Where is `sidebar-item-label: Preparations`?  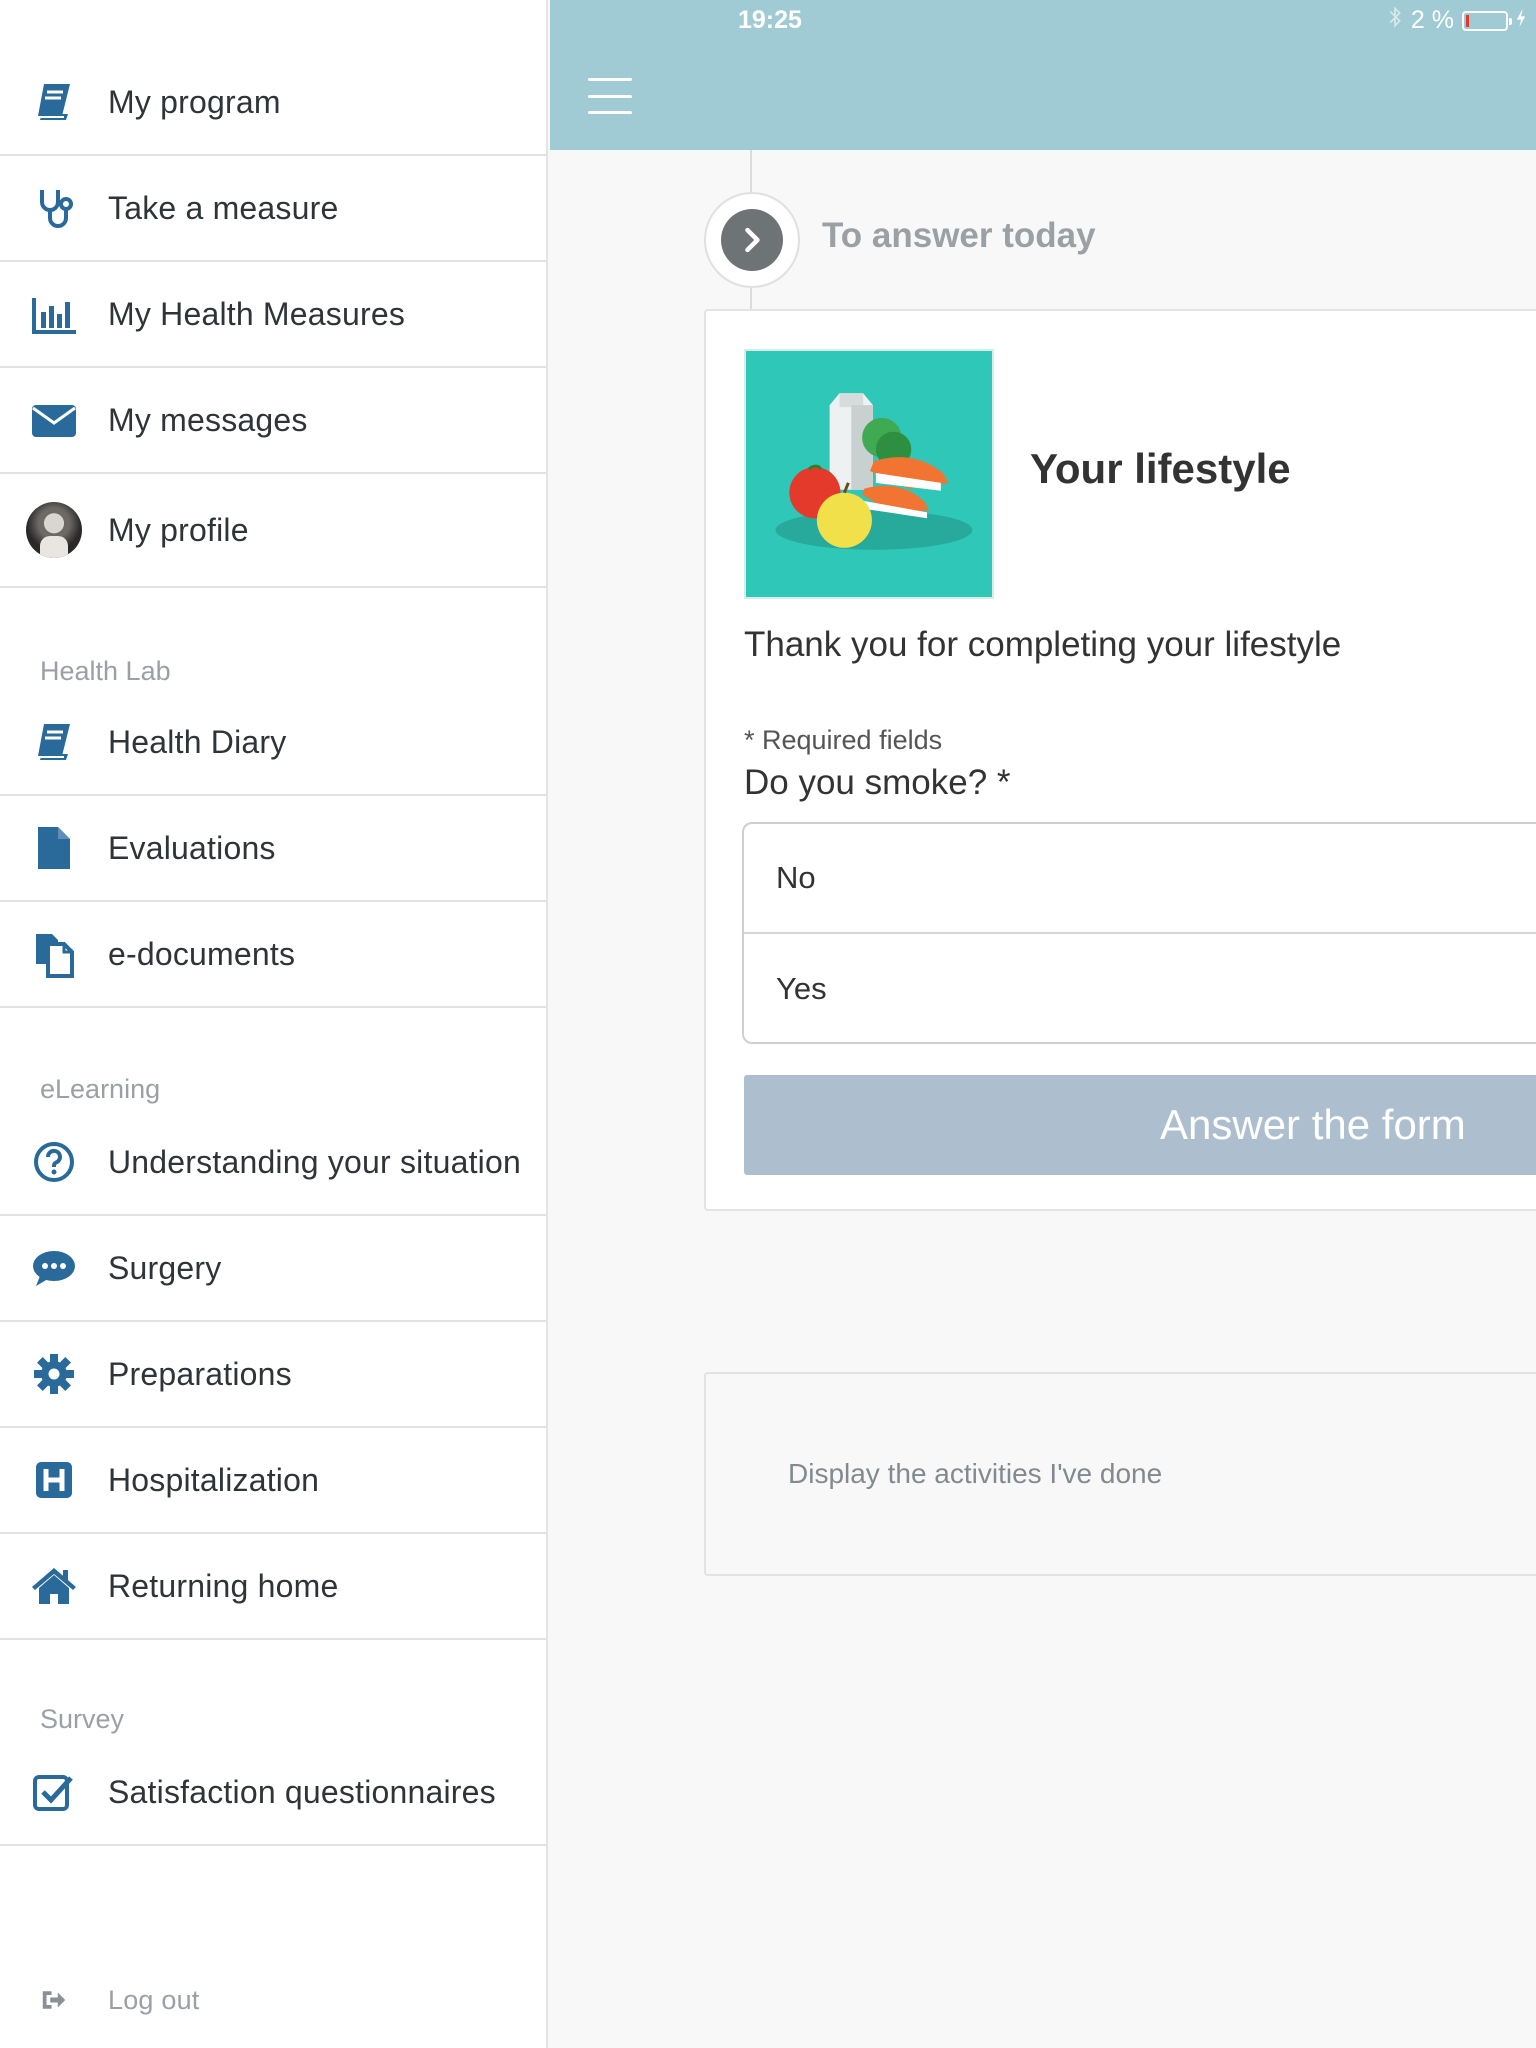
sidebar-item-label: Preparations is located at coordinates (200, 1373).